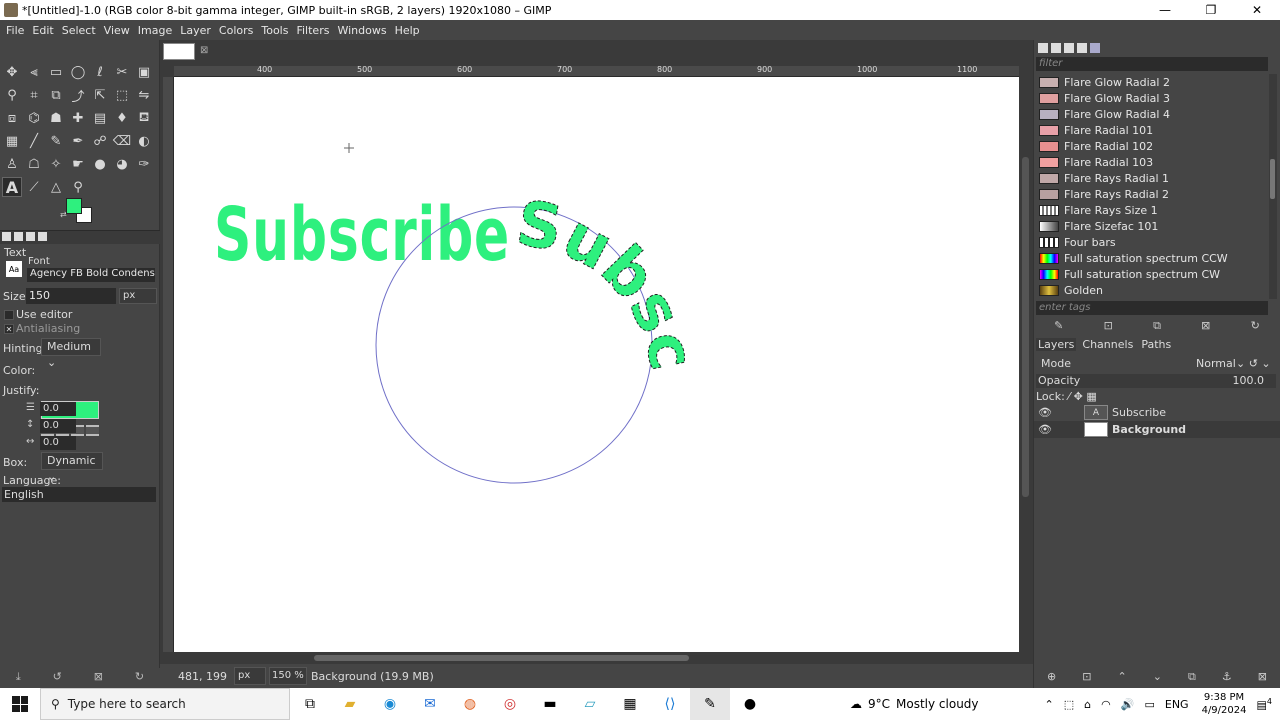 The height and width of the screenshot is (720, 1280). I want to click on bucket-fill-icon: ♦, so click(122, 118).